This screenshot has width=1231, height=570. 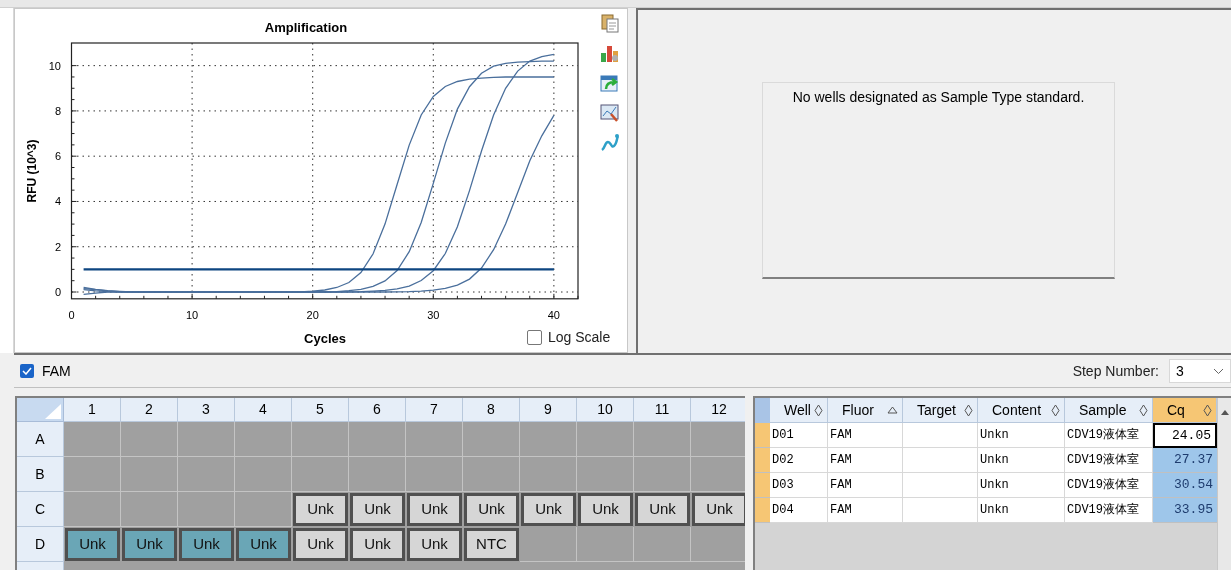 What do you see at coordinates (799, 460) in the screenshot?
I see `table-cell: D02` at bounding box center [799, 460].